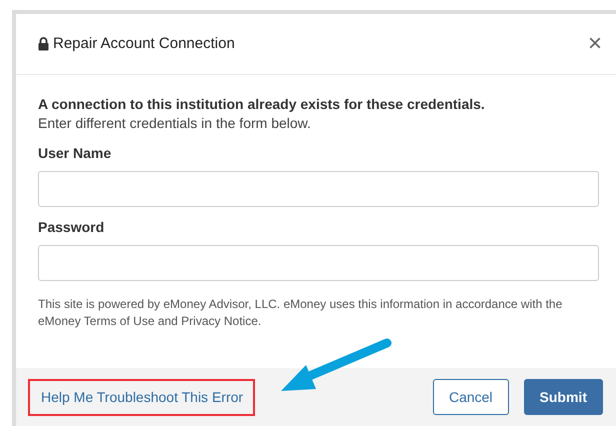 This screenshot has width=616, height=426. What do you see at coordinates (175, 123) in the screenshot?
I see `message-text: Enter different credentials in the form below.` at bounding box center [175, 123].